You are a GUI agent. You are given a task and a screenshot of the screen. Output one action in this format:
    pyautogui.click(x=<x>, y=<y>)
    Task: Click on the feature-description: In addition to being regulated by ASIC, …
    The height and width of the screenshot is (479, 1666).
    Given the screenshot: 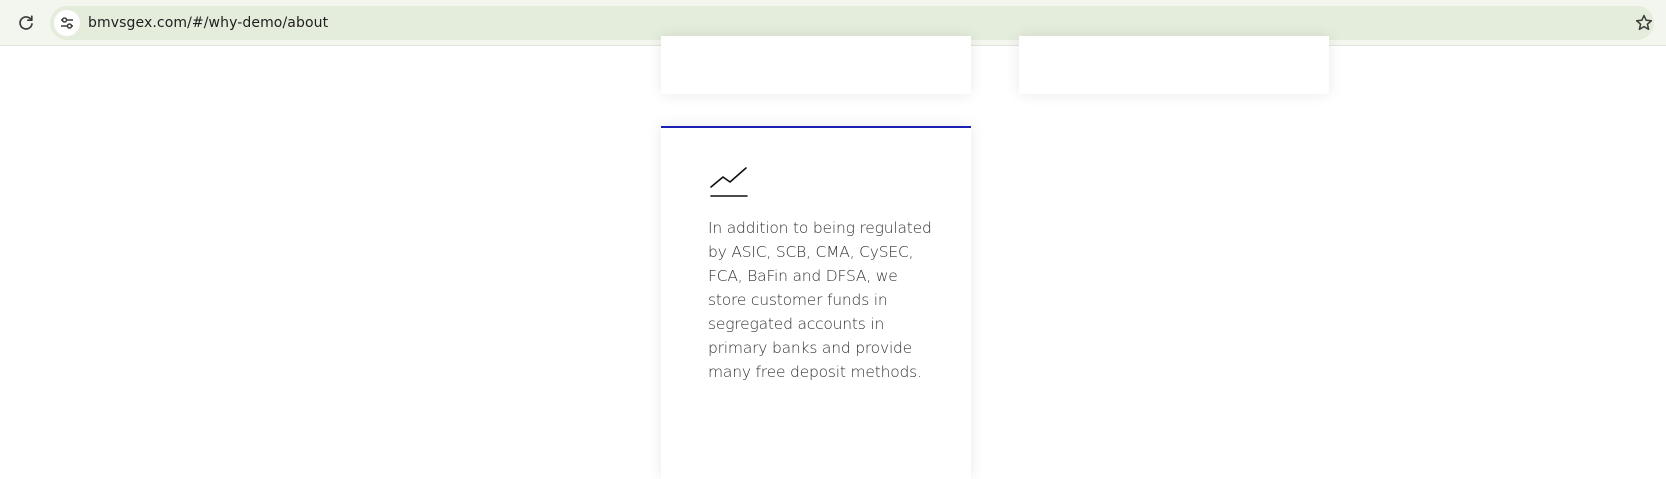 What is the action you would take?
    pyautogui.click(x=820, y=300)
    